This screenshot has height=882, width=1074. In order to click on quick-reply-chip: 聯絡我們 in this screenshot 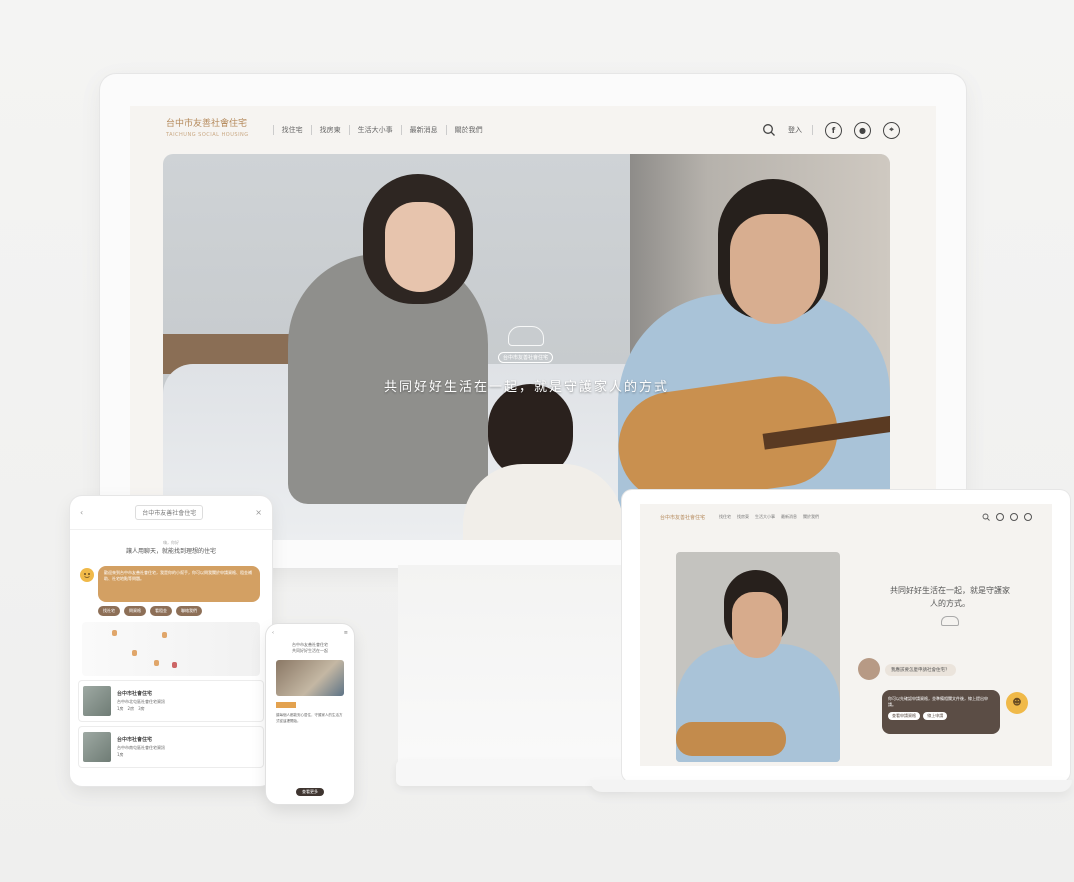, I will do `click(189, 611)`.